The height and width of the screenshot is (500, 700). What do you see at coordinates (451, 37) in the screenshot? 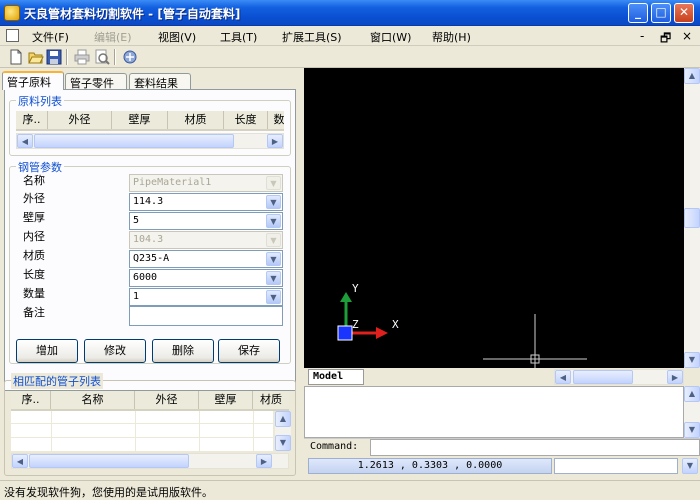
I see `menu-help: 帮助(H)` at bounding box center [451, 37].